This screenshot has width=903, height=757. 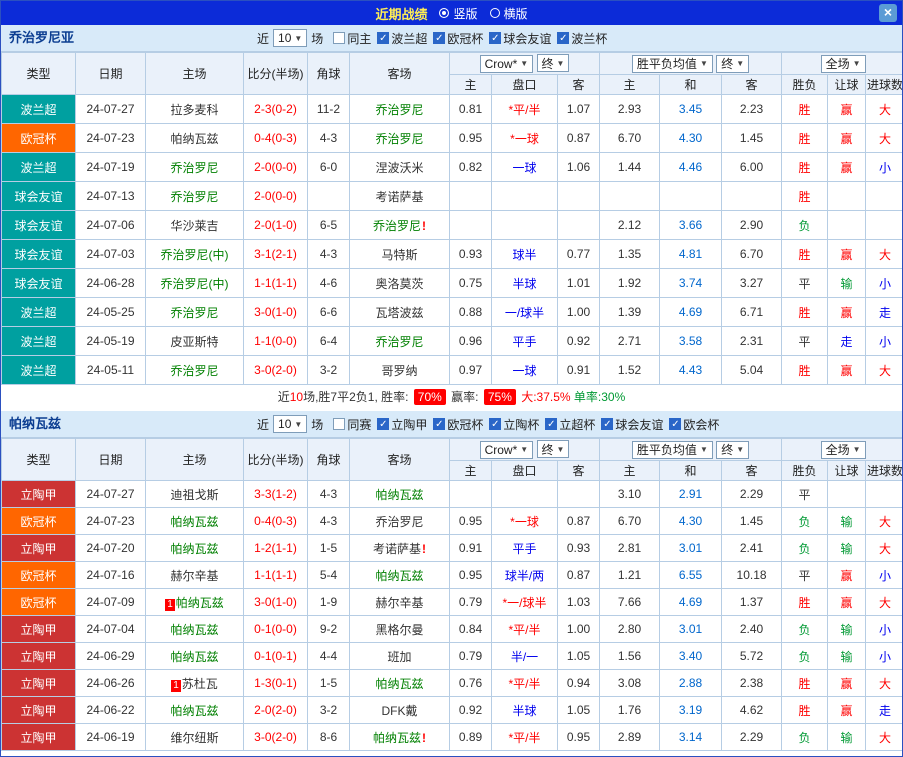 I want to click on result-goals: 大, so click(x=883, y=370).